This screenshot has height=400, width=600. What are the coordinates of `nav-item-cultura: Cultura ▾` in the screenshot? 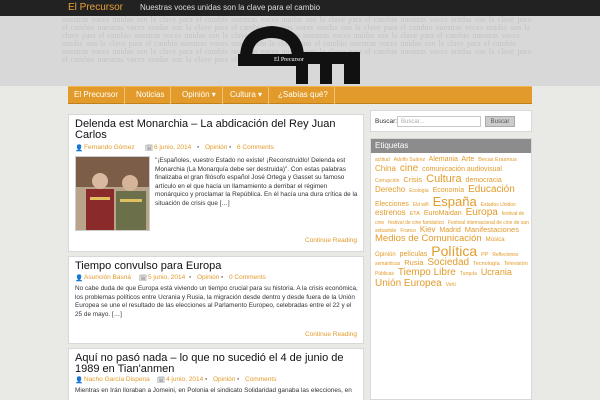 It's located at (247, 95).